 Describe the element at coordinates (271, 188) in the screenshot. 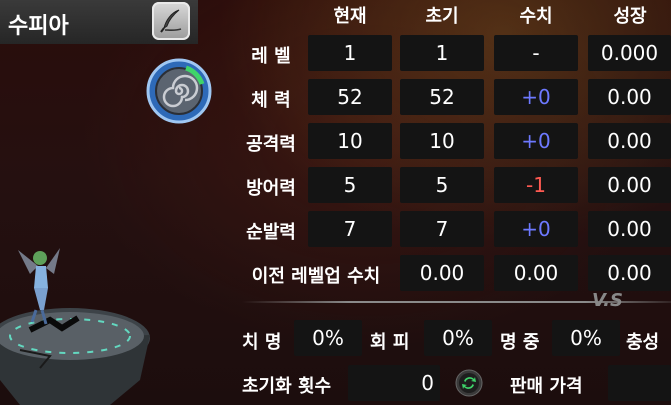

I see `stat-label-defense: 방어력` at that location.